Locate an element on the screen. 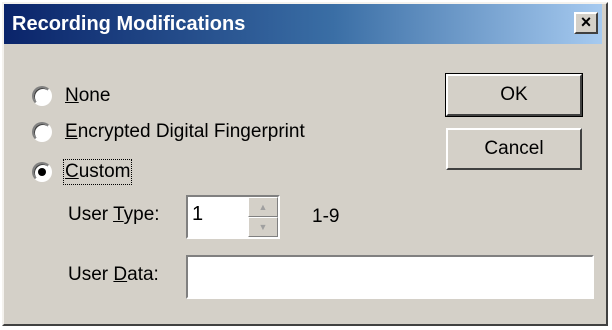 The width and height of the screenshot is (612, 330). radio-option-none: None is located at coordinates (71, 96).